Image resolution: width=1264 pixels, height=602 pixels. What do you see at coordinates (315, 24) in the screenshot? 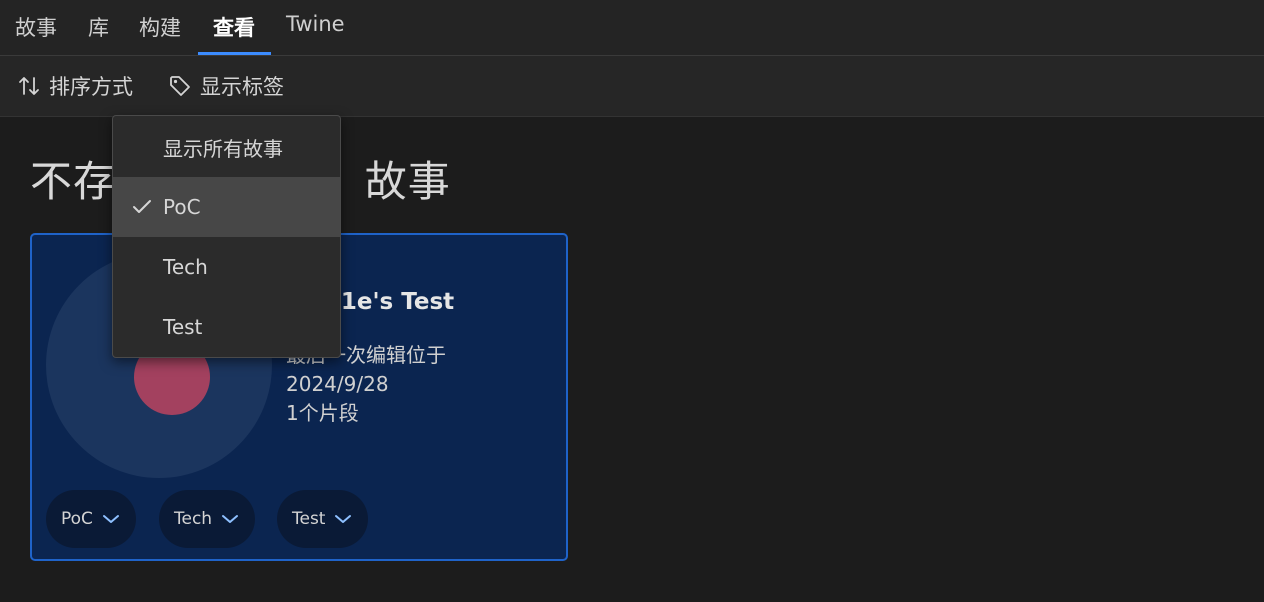
I see `tab-twine: Twine` at bounding box center [315, 24].